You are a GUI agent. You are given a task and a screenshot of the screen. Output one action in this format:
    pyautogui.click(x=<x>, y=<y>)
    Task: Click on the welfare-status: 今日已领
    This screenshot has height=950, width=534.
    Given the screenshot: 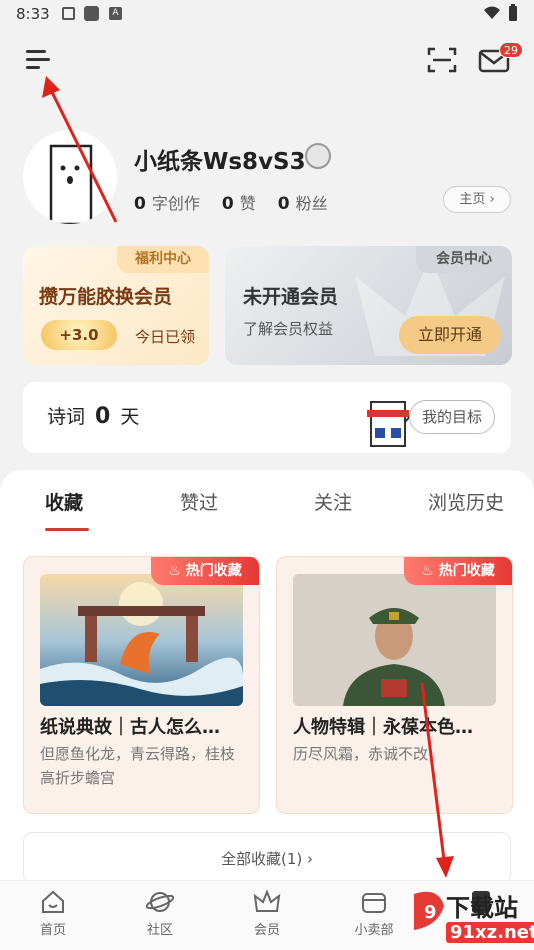 What is the action you would take?
    pyautogui.click(x=165, y=337)
    